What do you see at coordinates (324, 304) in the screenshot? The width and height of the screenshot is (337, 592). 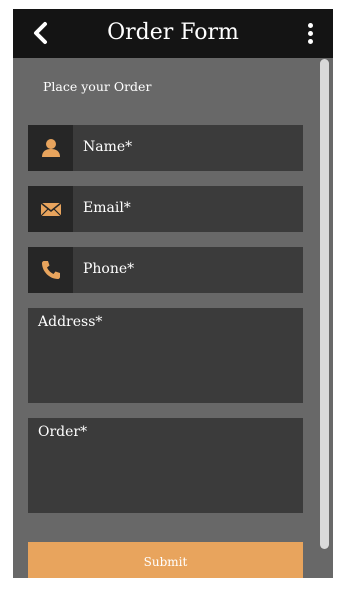 I see `scrollbar` at bounding box center [324, 304].